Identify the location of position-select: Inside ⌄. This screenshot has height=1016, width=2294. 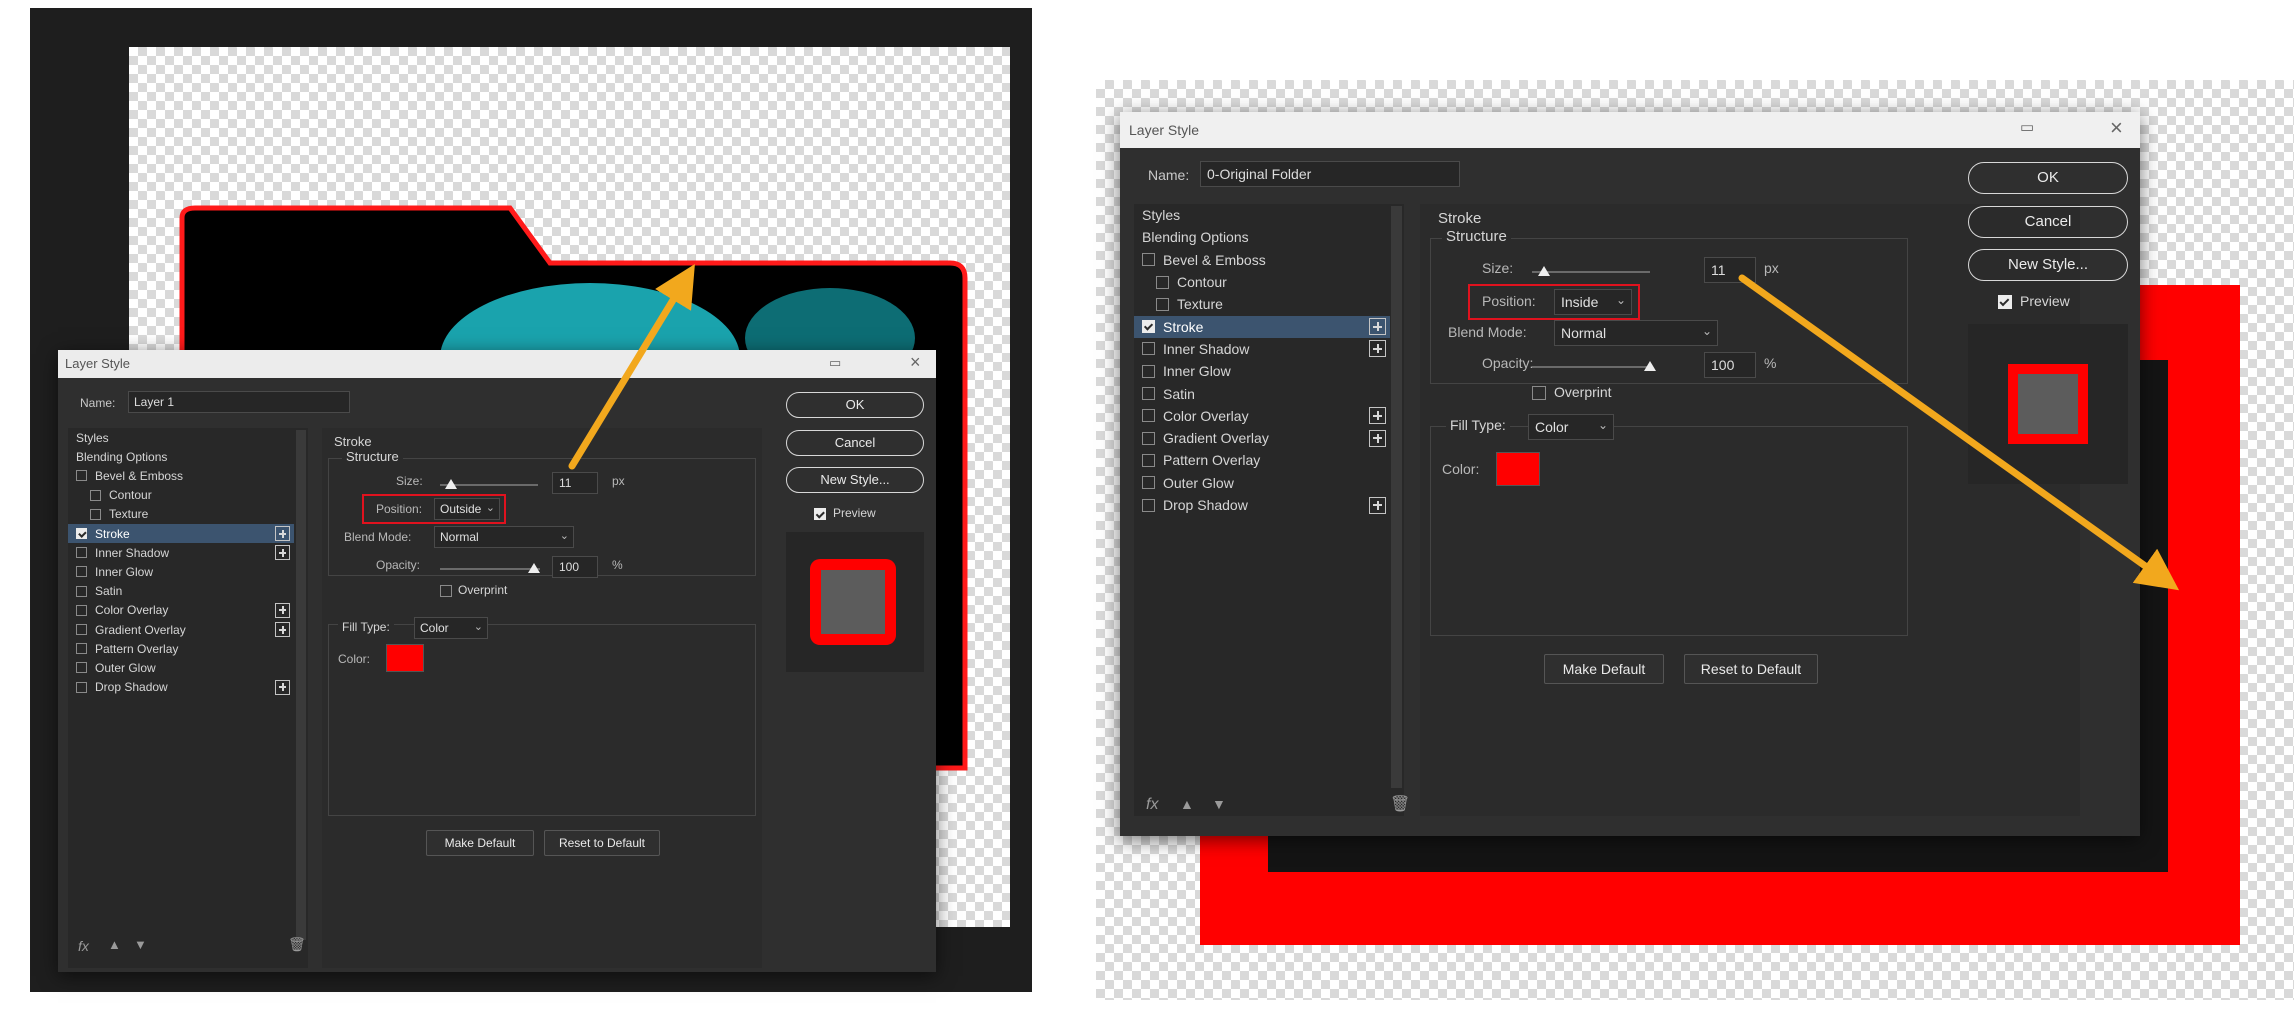
(1593, 302).